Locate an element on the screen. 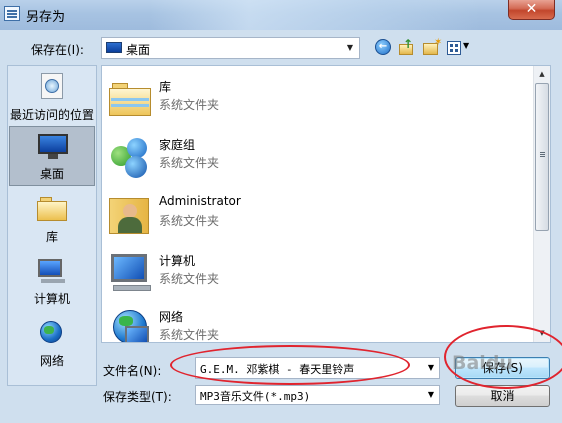 The image size is (562, 423). place-label: 计算机 is located at coordinates (51, 299).